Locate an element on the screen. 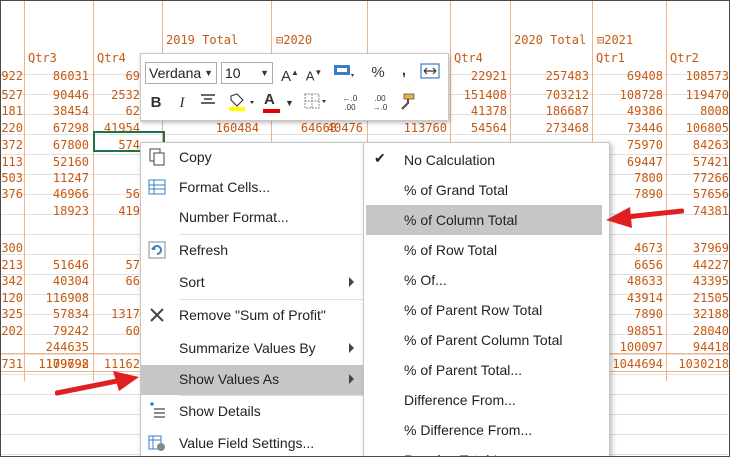  value-cell: 11247 is located at coordinates (57, 178).